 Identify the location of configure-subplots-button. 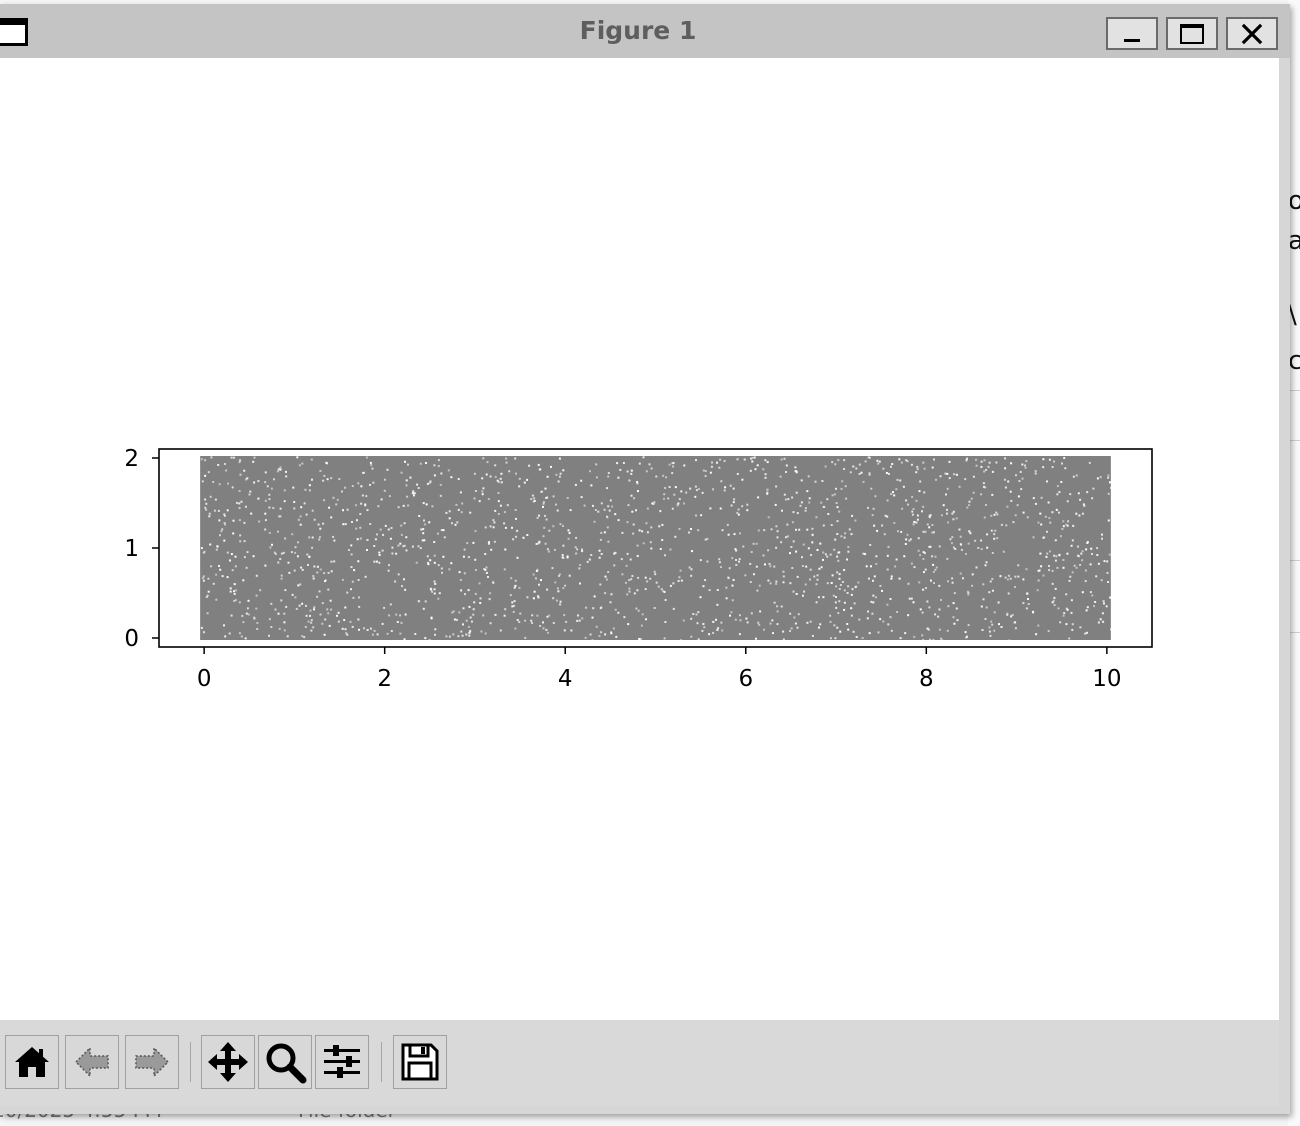
(342, 1062).